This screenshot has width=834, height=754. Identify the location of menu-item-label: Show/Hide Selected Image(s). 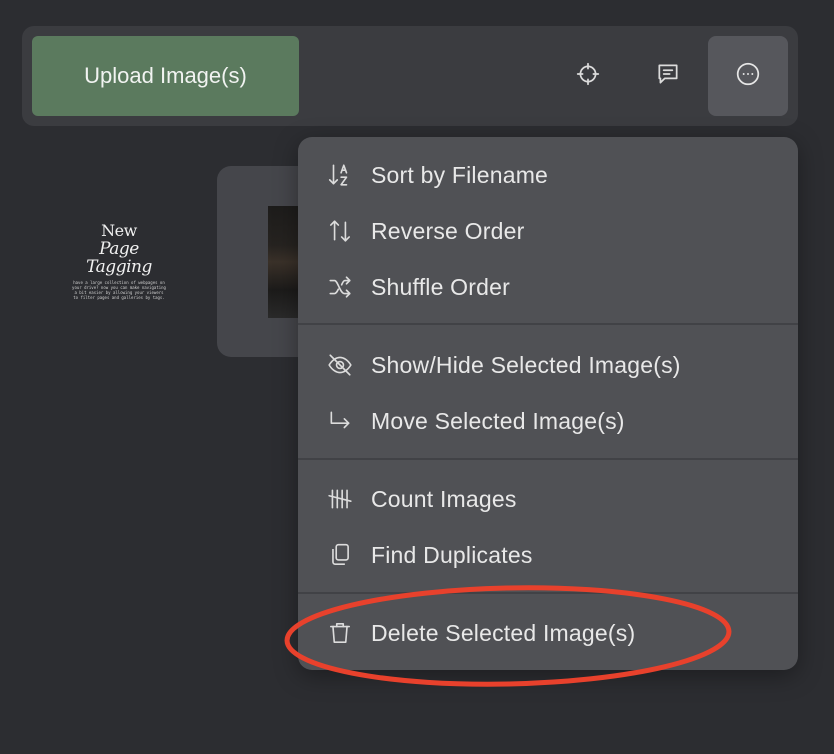
(526, 364).